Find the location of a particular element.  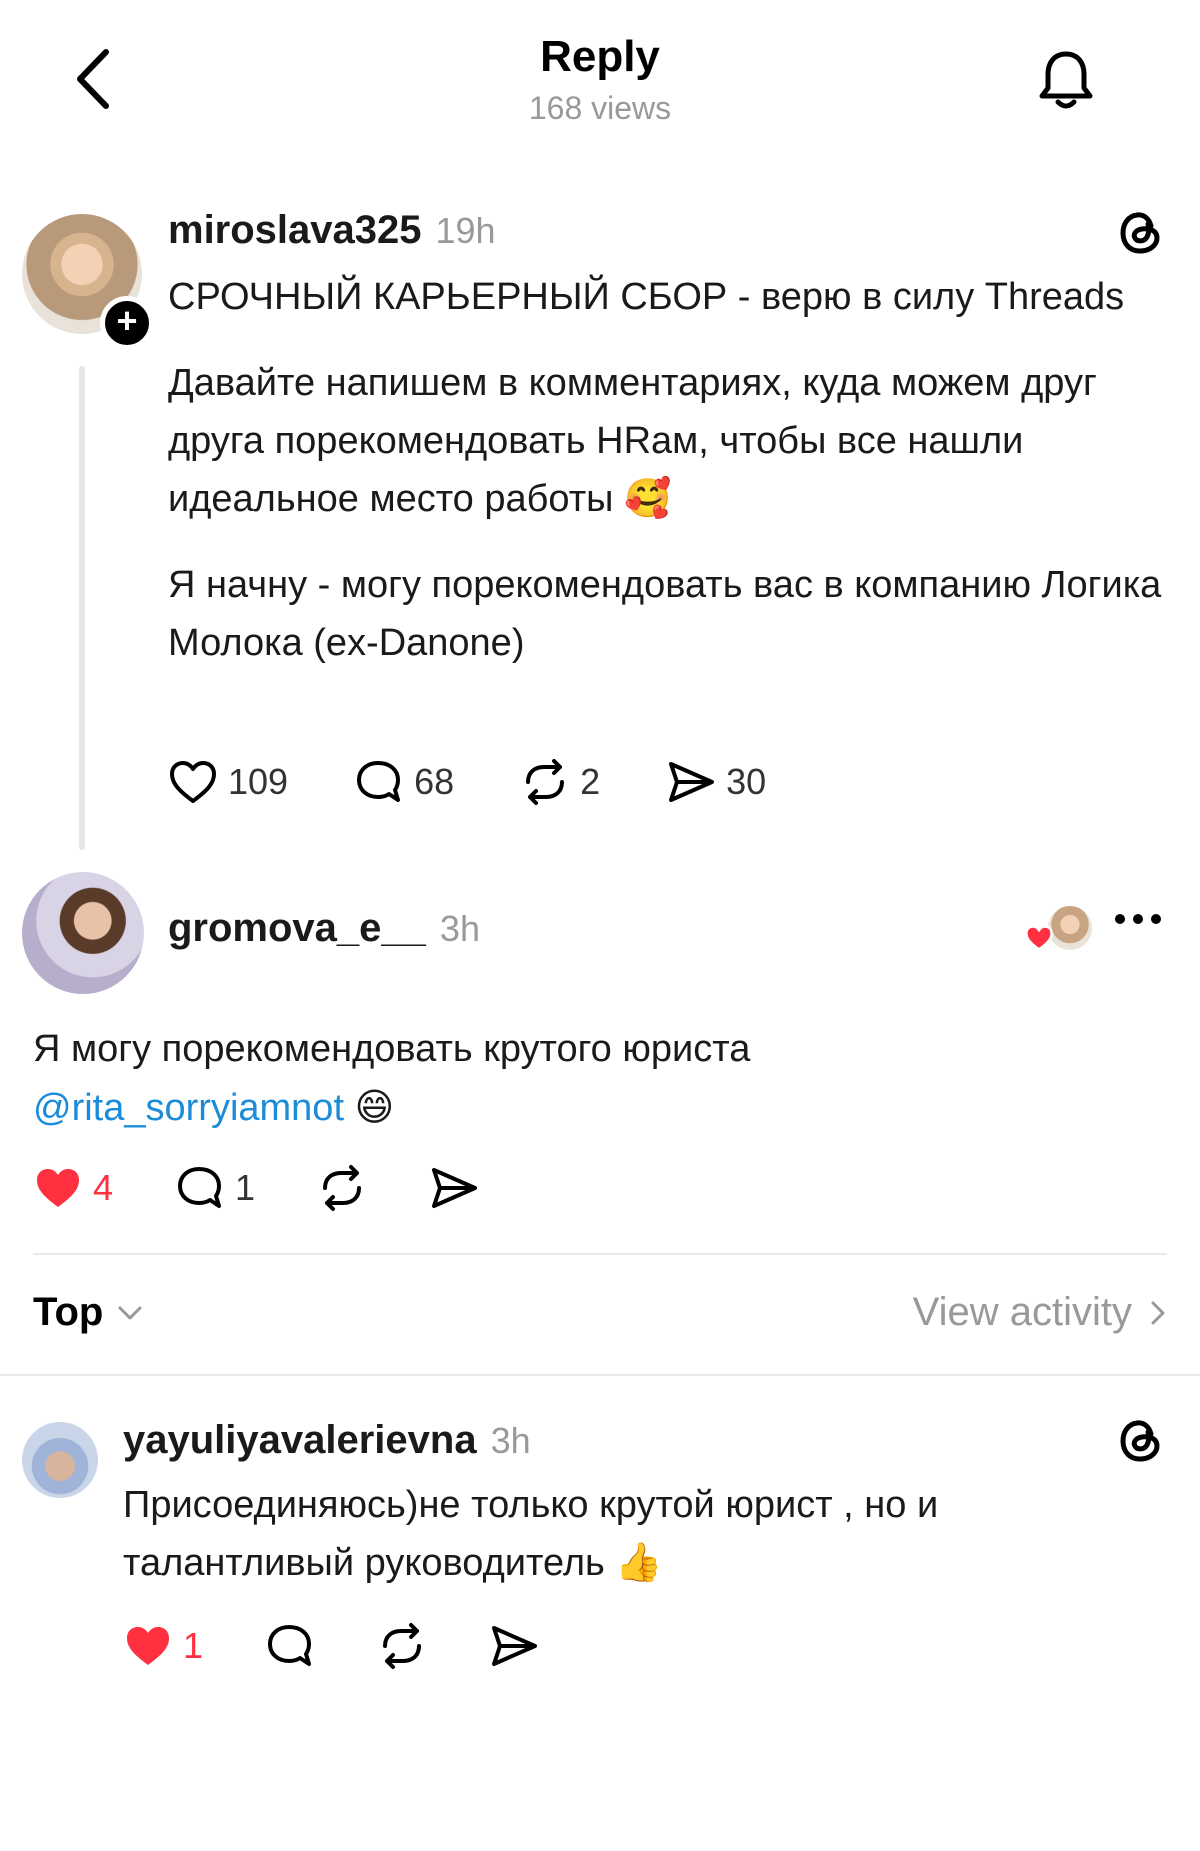

comment-header: yayuliyavalerievna 3h is located at coordinates (327, 1440).